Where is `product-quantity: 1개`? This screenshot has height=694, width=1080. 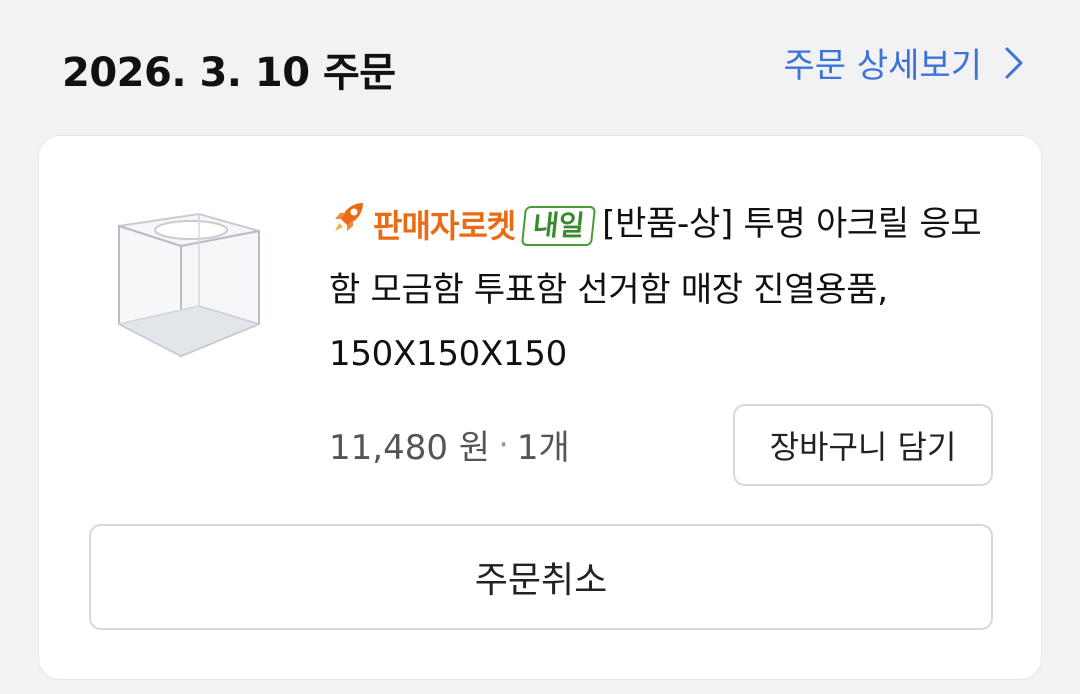 product-quantity: 1개 is located at coordinates (543, 448).